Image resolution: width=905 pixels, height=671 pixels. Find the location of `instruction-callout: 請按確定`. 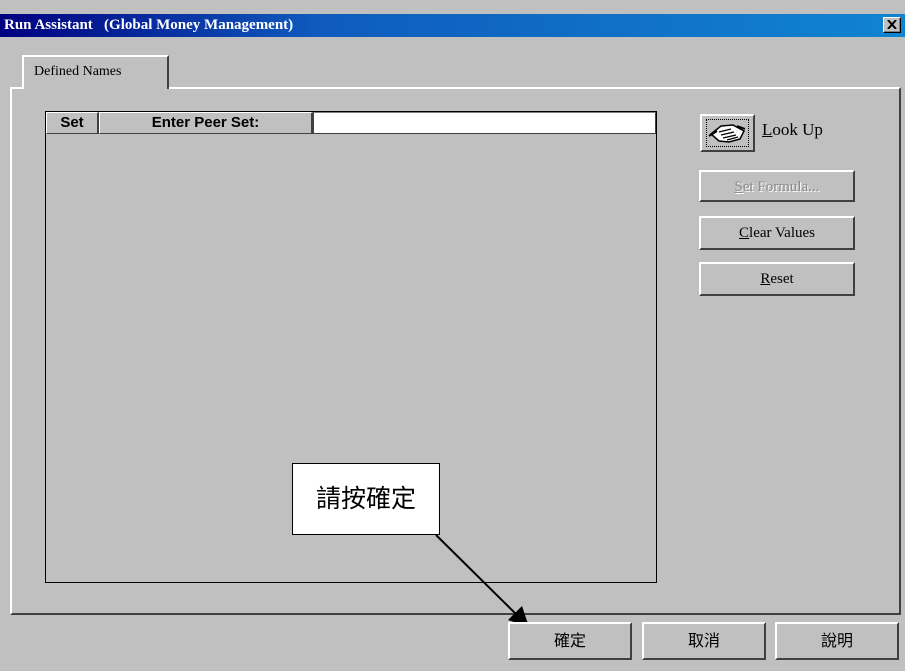

instruction-callout: 請按確定 is located at coordinates (366, 499).